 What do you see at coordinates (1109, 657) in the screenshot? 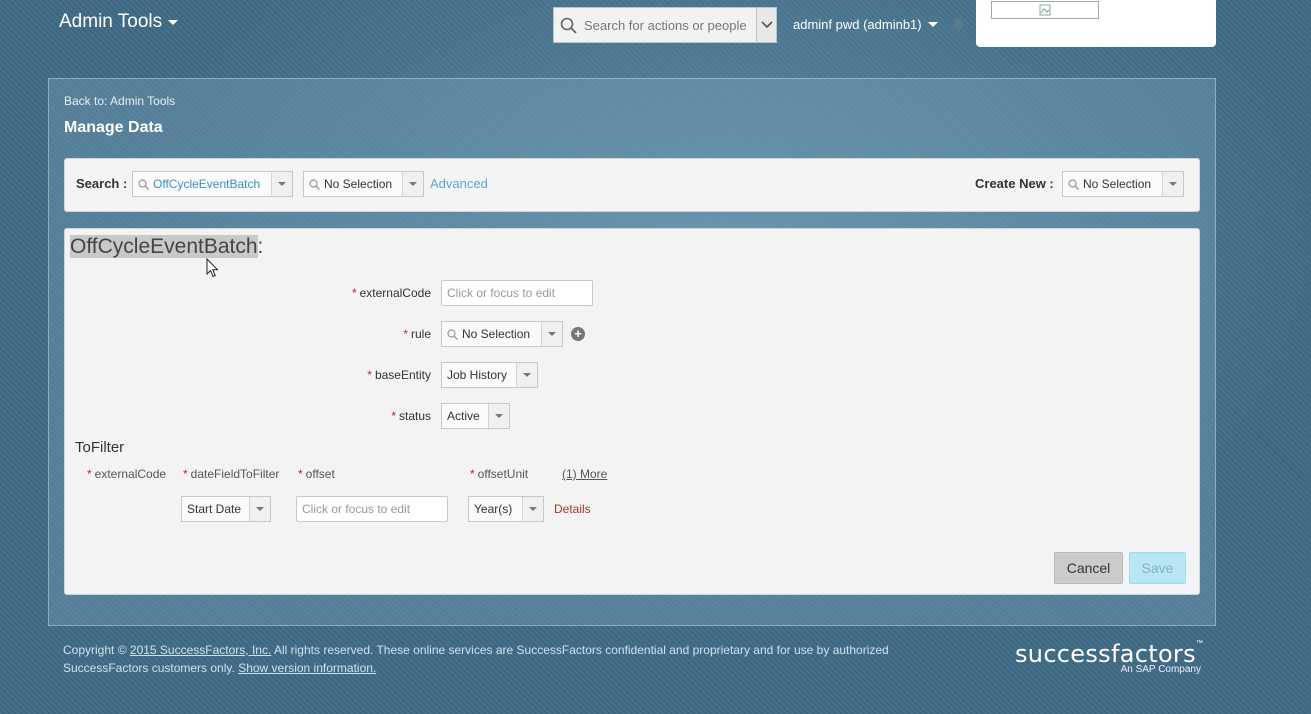
I see `successfactors-logo: successfactors™ An SAP Company` at bounding box center [1109, 657].